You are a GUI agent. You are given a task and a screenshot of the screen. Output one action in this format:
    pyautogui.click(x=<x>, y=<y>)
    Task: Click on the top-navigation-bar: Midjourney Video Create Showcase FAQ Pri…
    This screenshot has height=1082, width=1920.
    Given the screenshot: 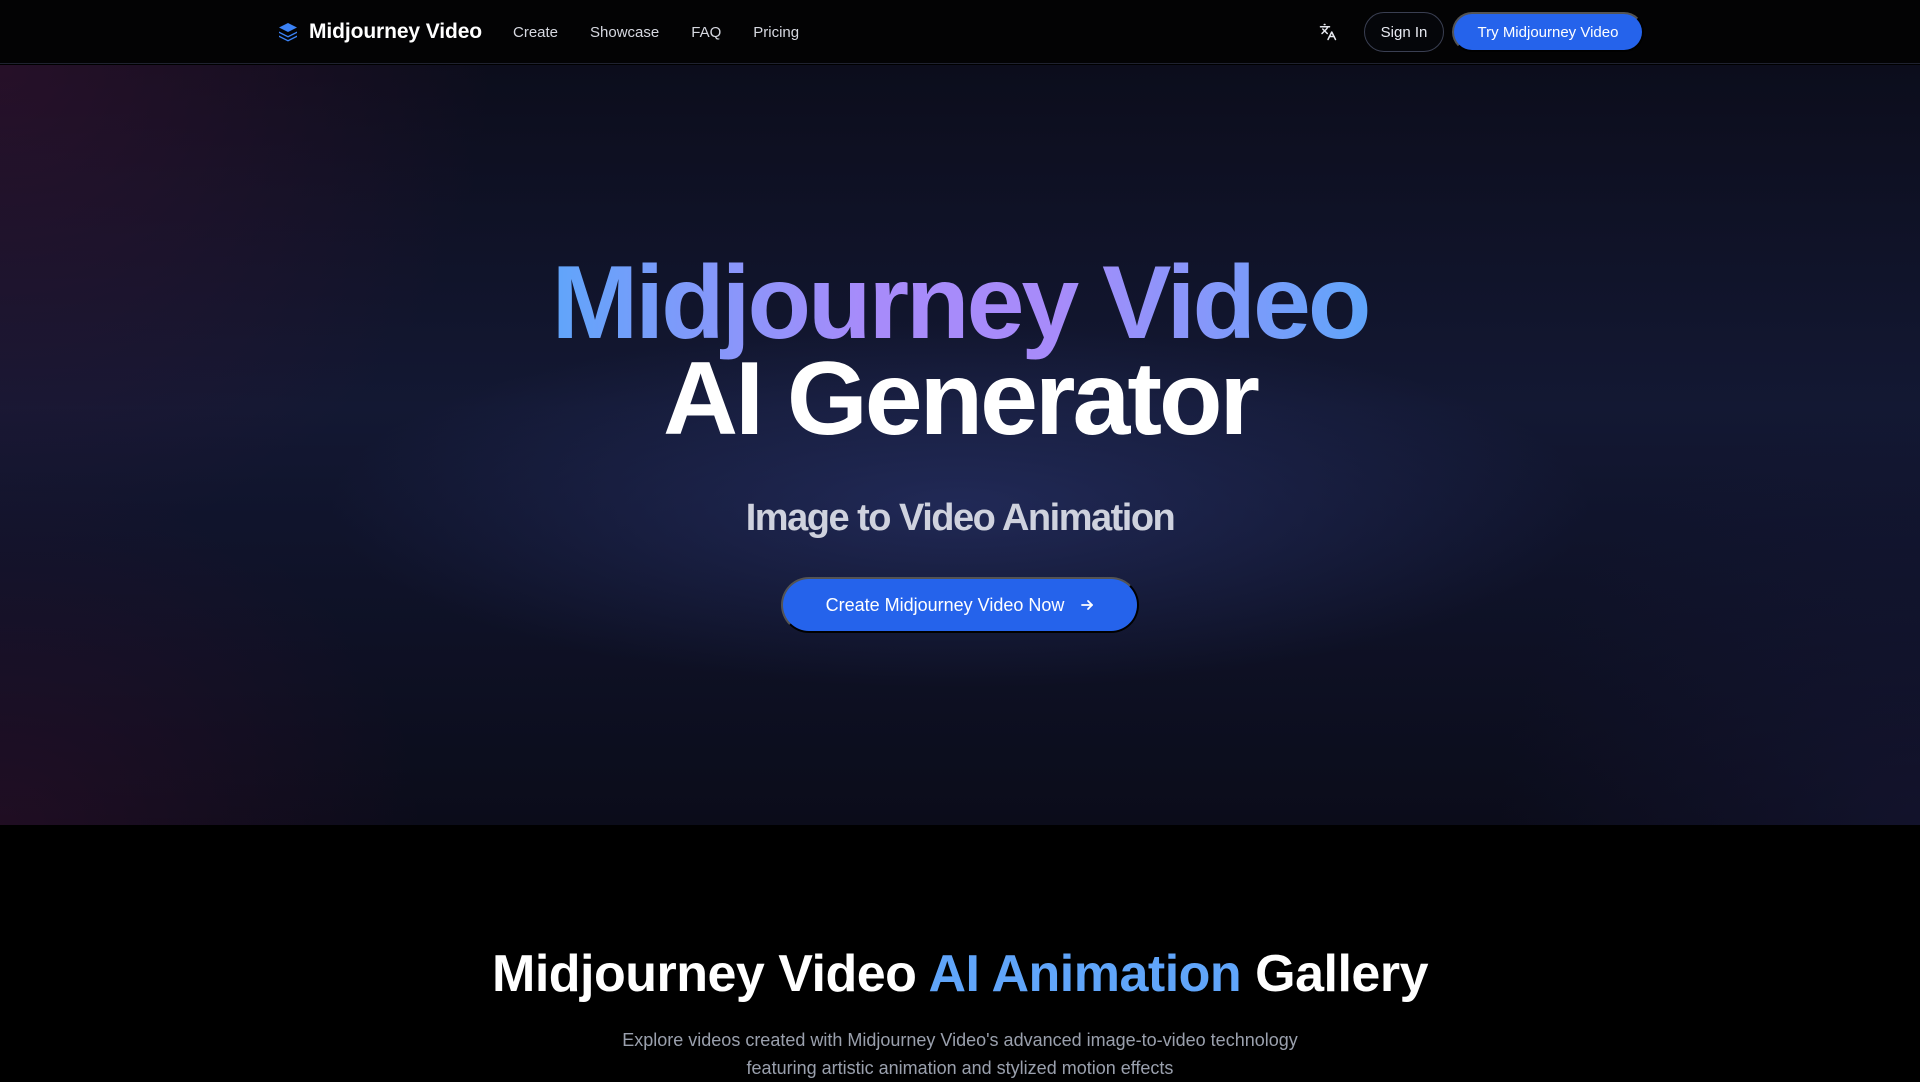 What is the action you would take?
    pyautogui.click(x=960, y=32)
    